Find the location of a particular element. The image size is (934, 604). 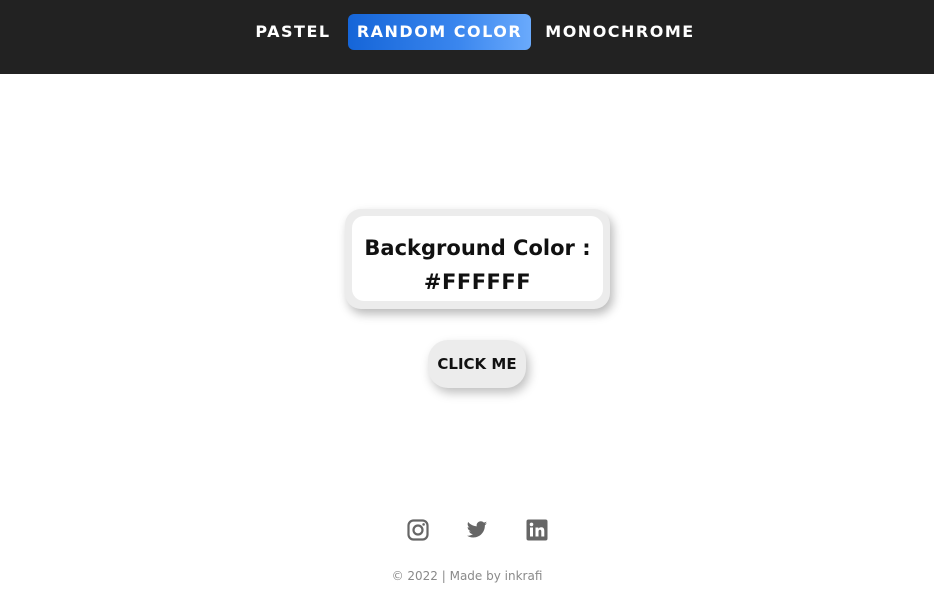

linkedin-icon is located at coordinates (537, 530).